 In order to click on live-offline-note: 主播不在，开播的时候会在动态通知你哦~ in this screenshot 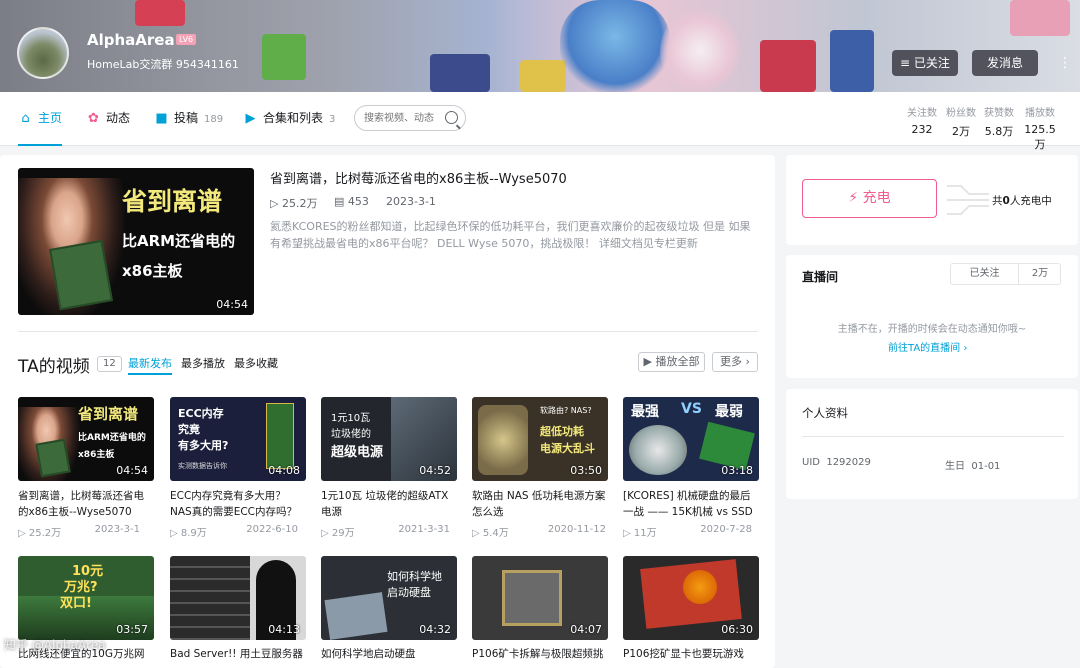, I will do `click(932, 329)`.